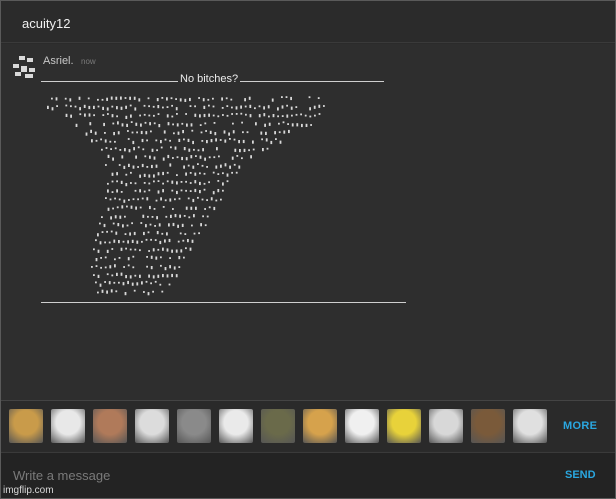 This screenshot has height=499, width=616. Describe the element at coordinates (28, 490) in the screenshot. I see `imgflip-watermark: imgflip.com` at that location.